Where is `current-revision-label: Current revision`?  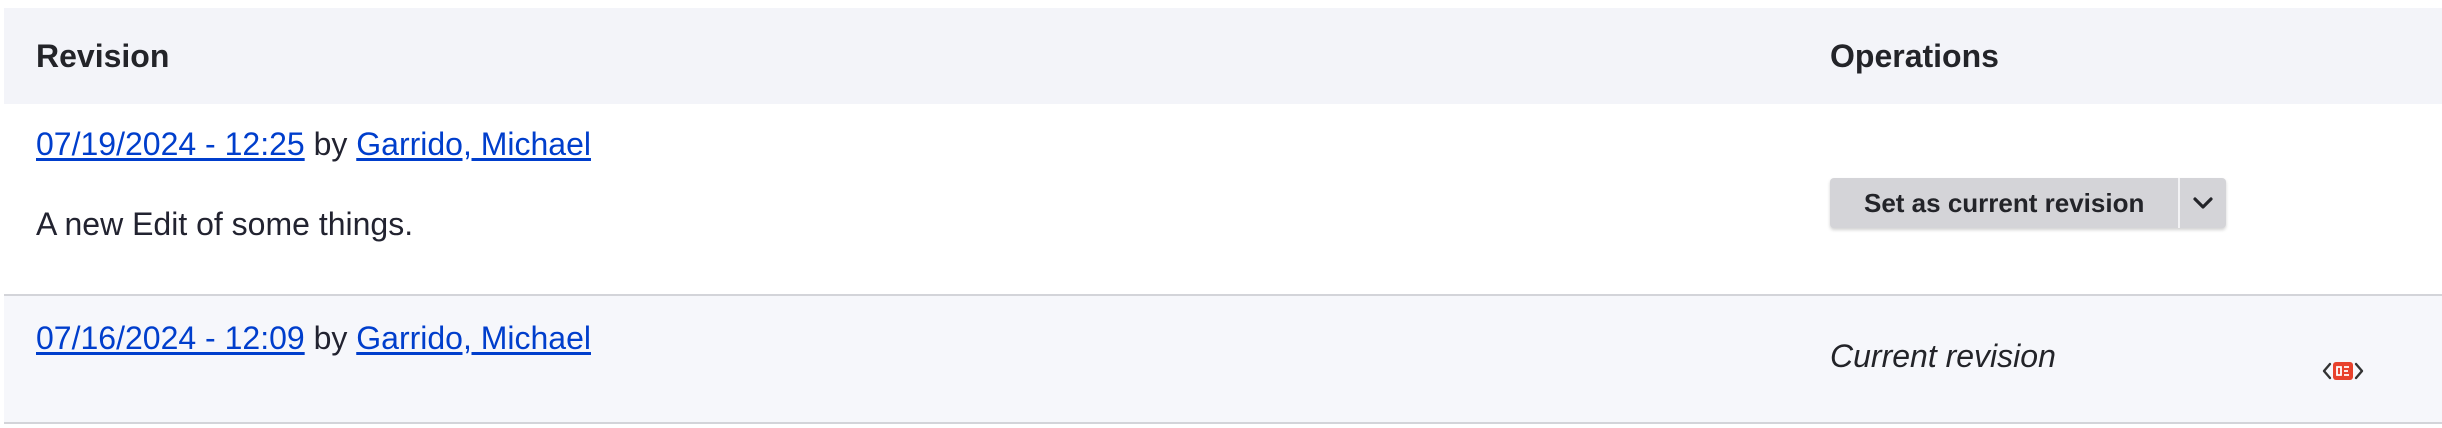 current-revision-label: Current revision is located at coordinates (1943, 356).